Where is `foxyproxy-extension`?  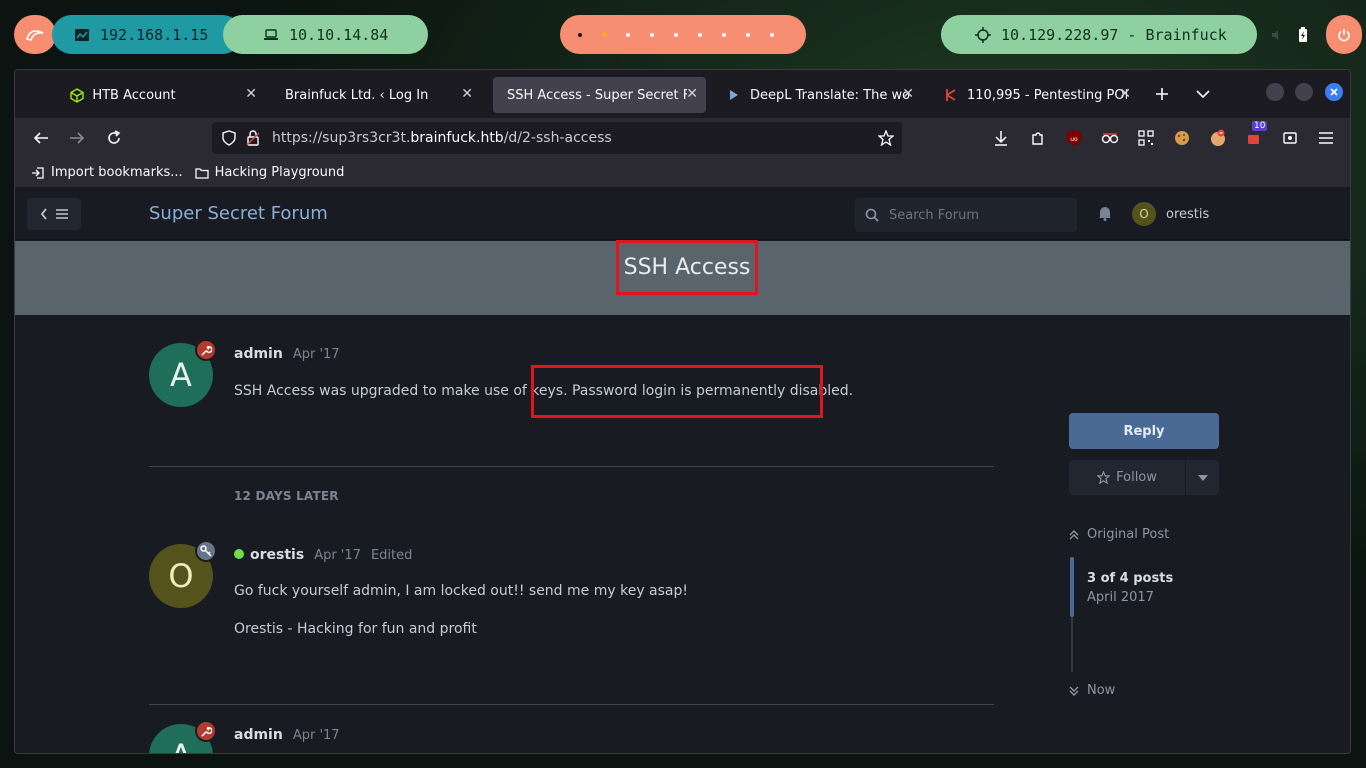
foxyproxy-extension is located at coordinates (1110, 138).